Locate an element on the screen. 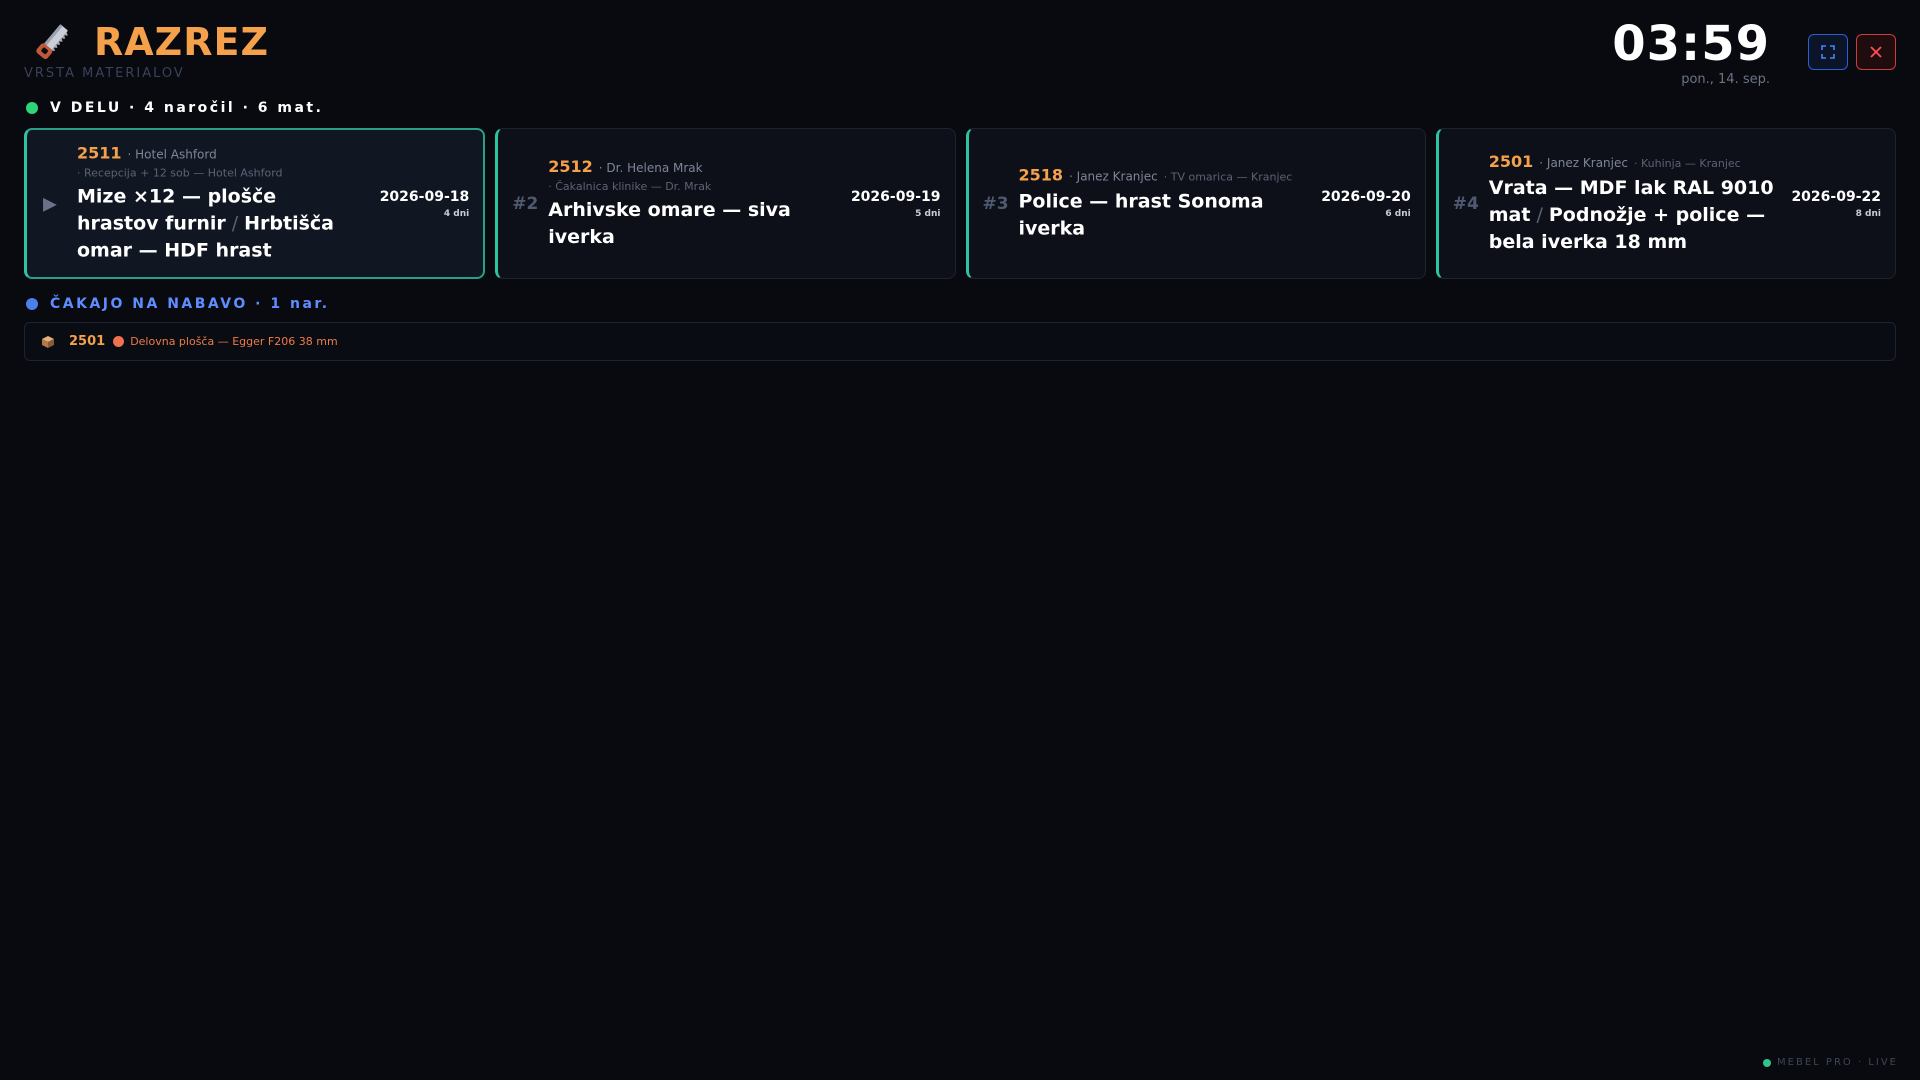  app-subtitle: VRSTA MATERIALOV is located at coordinates (104, 73).